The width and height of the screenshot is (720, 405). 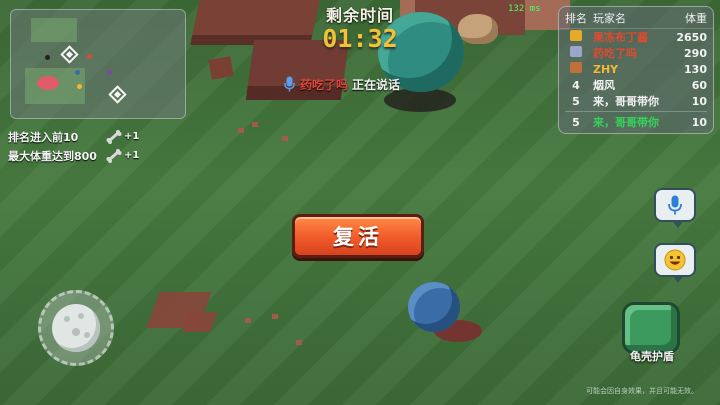 I want to click on player-name: 来，哥哥带你, so click(x=626, y=101).